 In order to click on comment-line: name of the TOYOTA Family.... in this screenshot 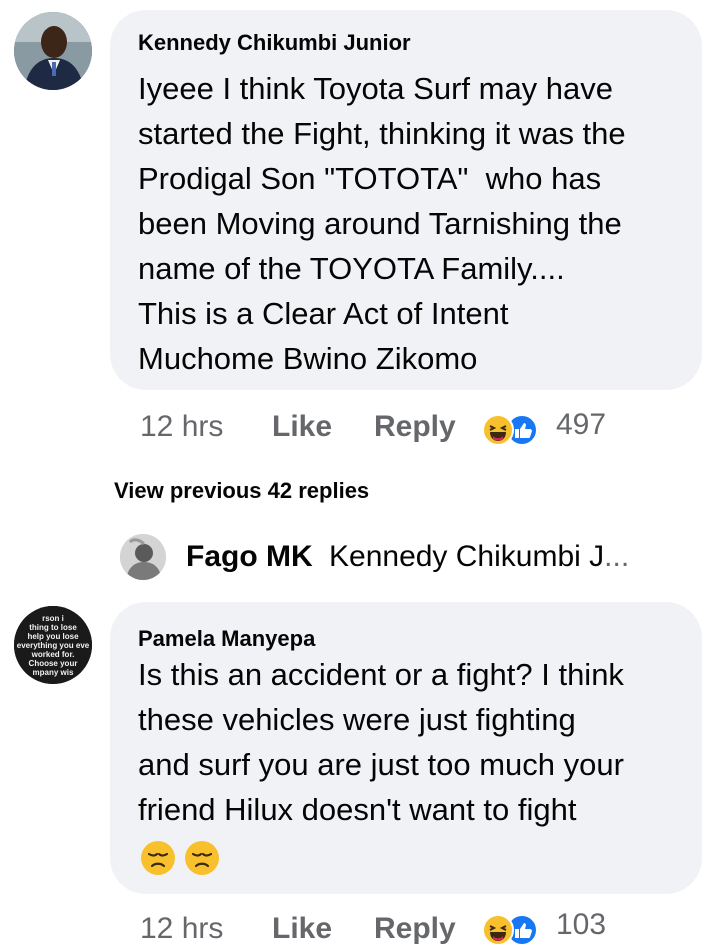, I will do `click(351, 268)`.